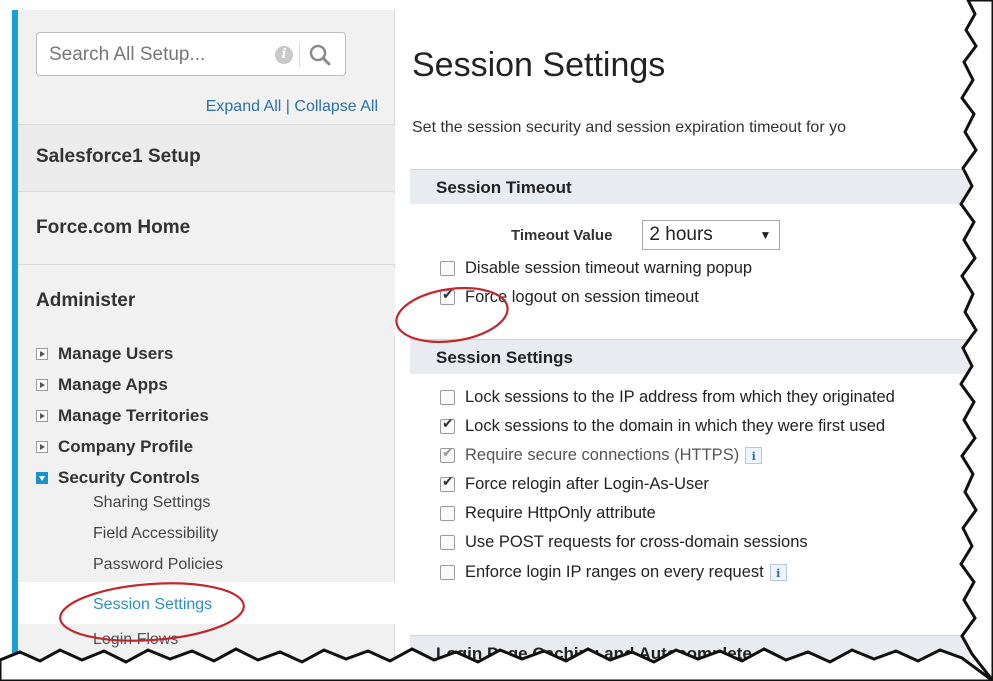  I want to click on section-administer: Administer, so click(206, 302).